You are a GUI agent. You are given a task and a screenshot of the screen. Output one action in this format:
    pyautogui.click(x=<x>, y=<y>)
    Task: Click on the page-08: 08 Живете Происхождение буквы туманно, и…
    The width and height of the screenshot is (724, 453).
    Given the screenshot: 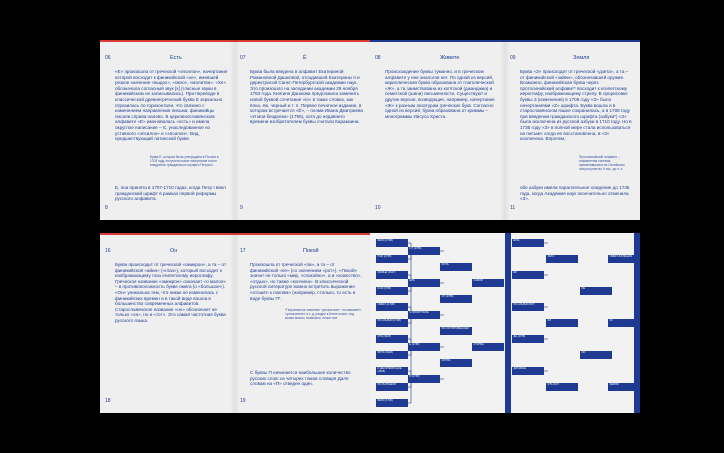 What is the action you would take?
    pyautogui.click(x=437, y=130)
    